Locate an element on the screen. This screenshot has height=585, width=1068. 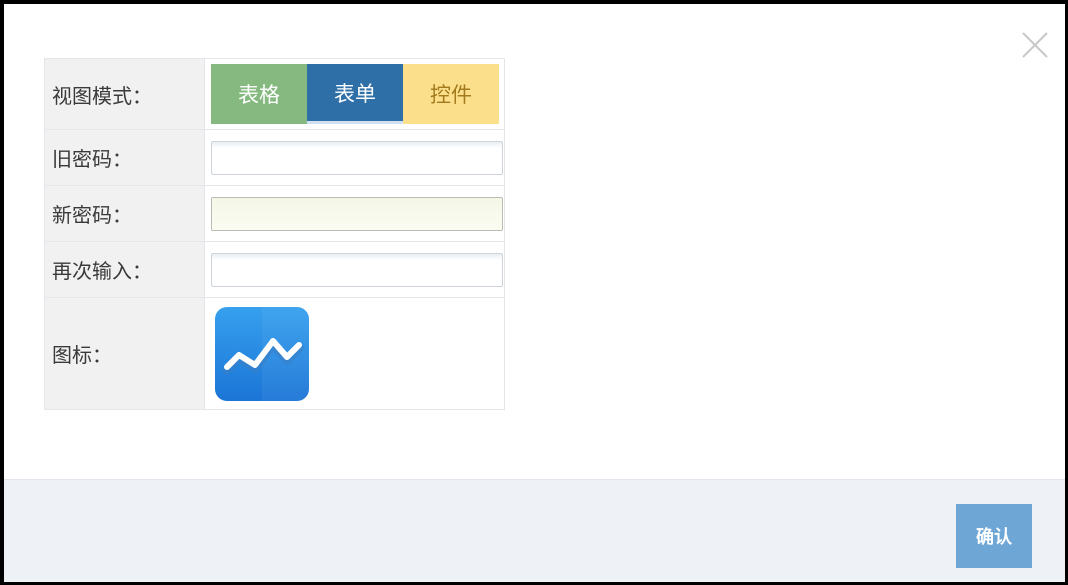
close-icon is located at coordinates (1035, 45).